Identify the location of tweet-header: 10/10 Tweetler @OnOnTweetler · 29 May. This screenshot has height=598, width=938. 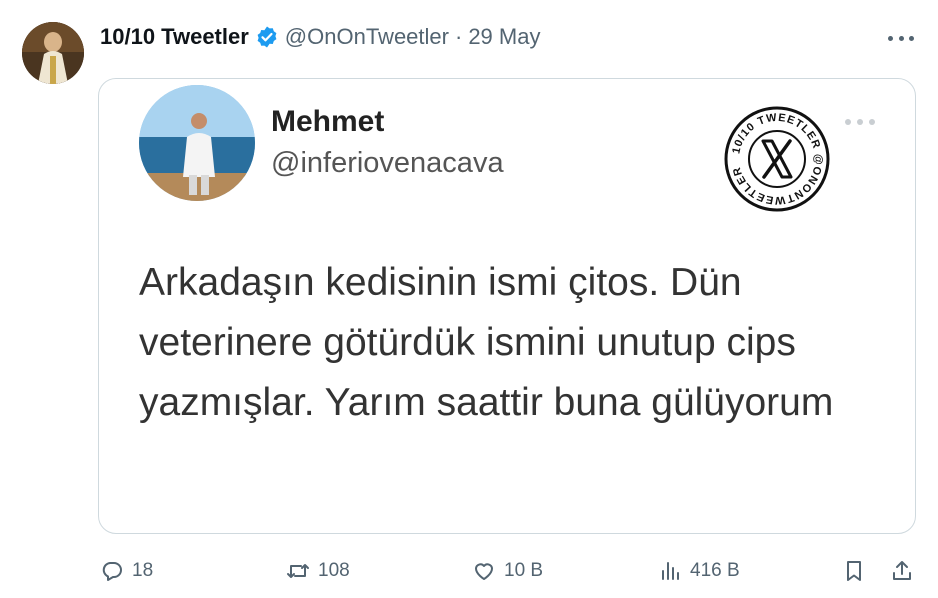
(320, 37).